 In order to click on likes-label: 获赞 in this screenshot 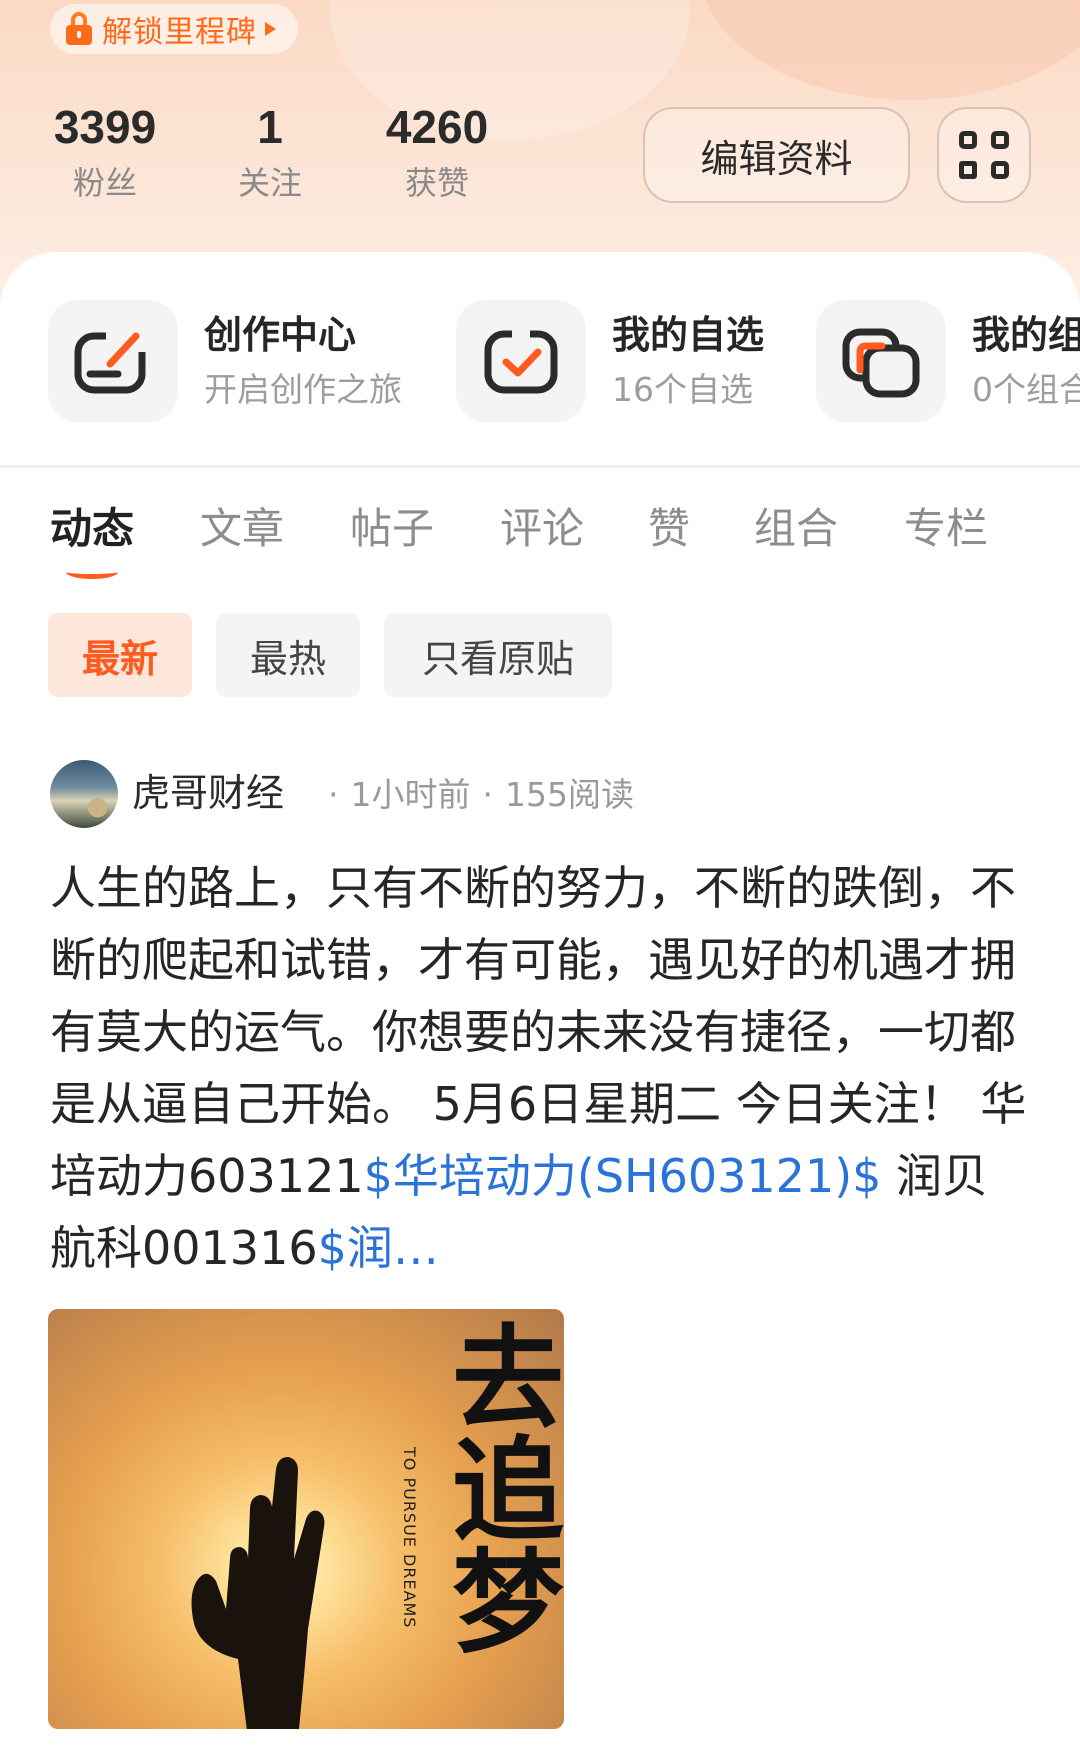, I will do `click(436, 183)`.